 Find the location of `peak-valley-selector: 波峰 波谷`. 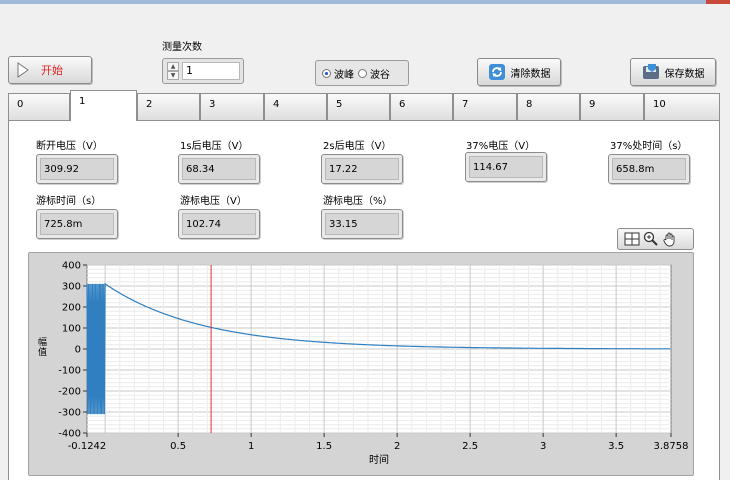

peak-valley-selector: 波峰 波谷 is located at coordinates (362, 73).